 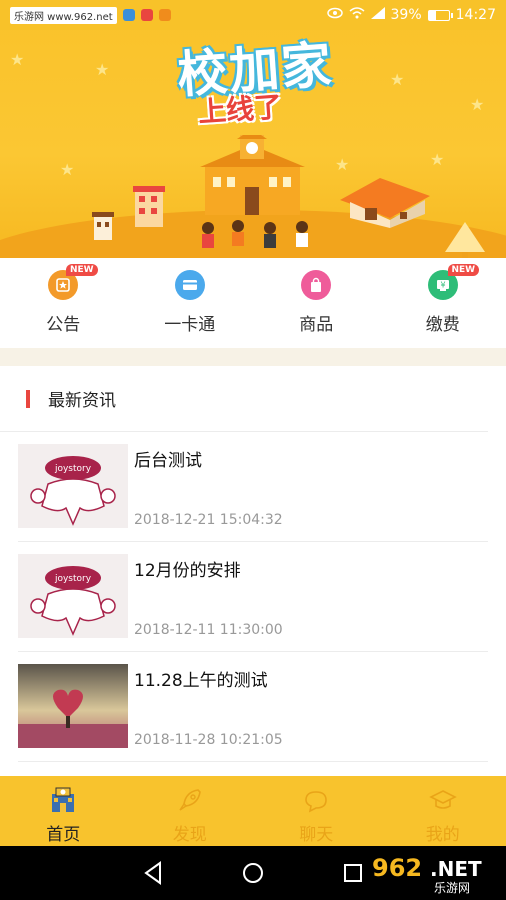 I want to click on card-icon, so click(x=189, y=285).